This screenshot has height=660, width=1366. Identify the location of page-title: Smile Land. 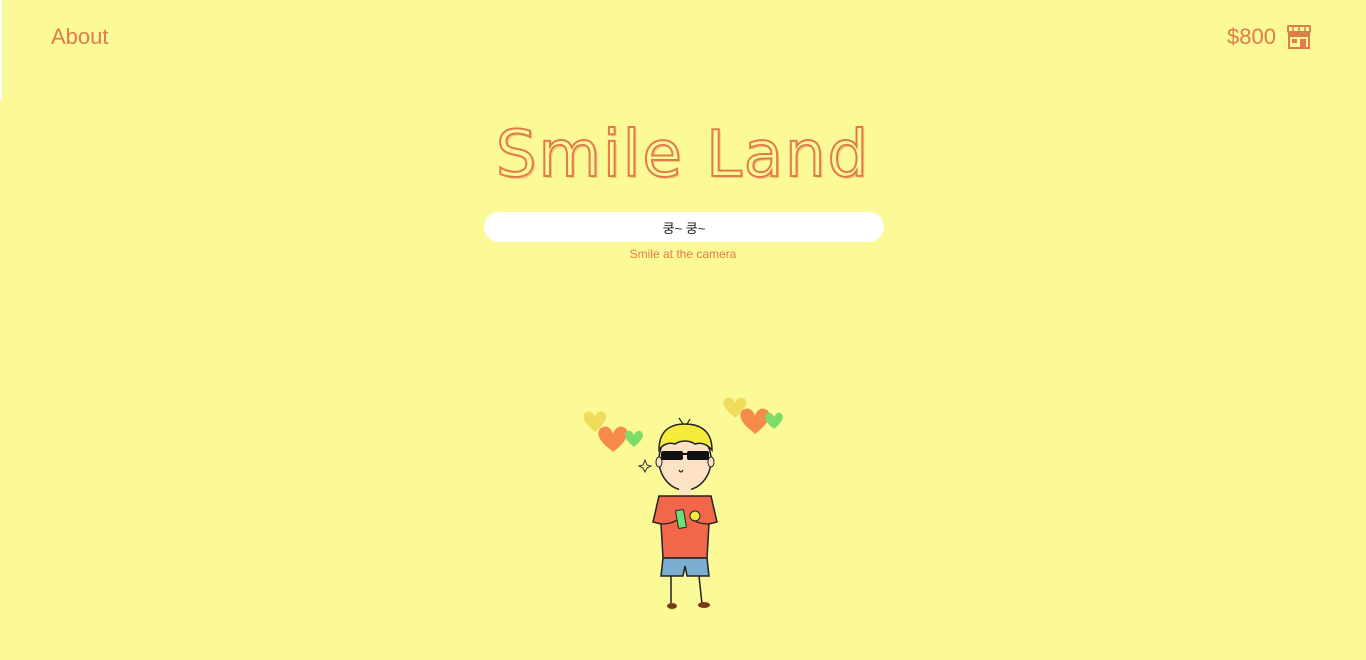
(683, 155).